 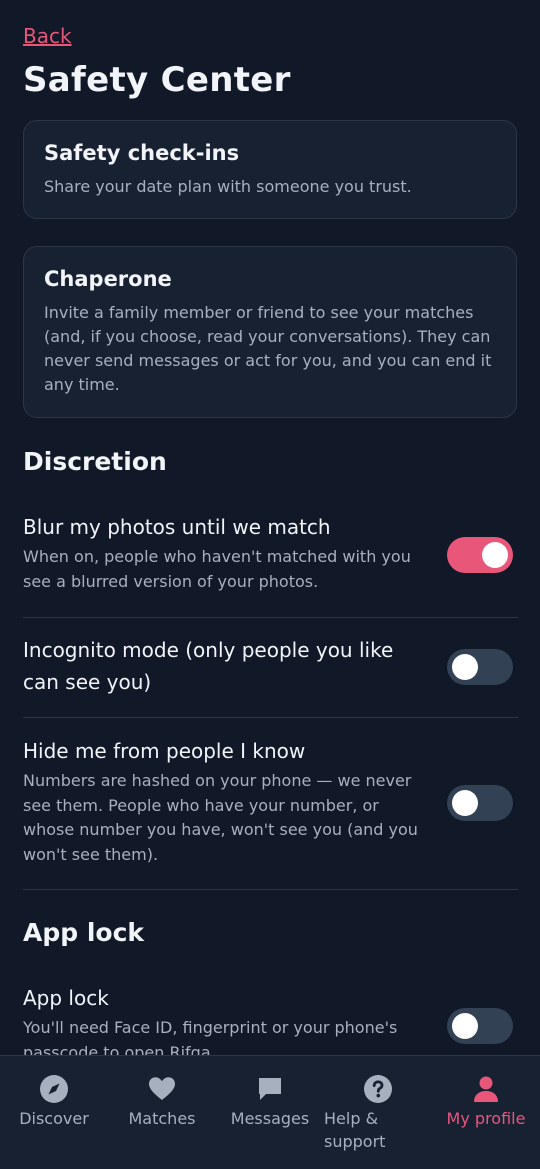 I want to click on tab-discover: Discover, so click(x=54, y=1112).